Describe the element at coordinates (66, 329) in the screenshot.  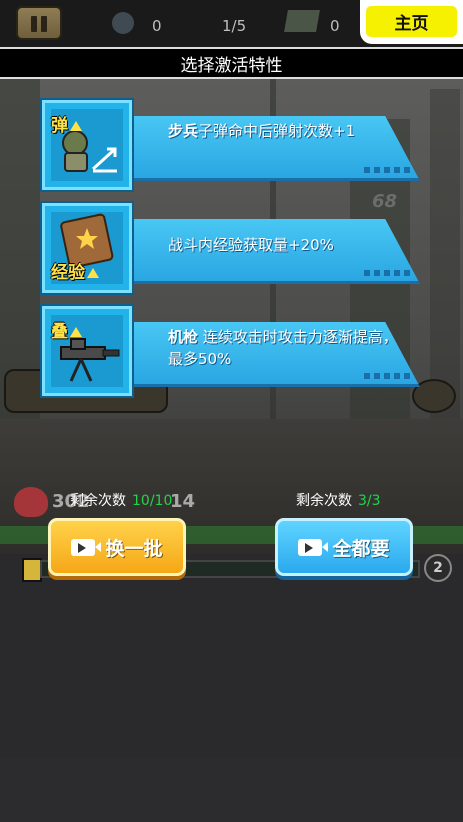
I see `perk-tag: 叠` at that location.